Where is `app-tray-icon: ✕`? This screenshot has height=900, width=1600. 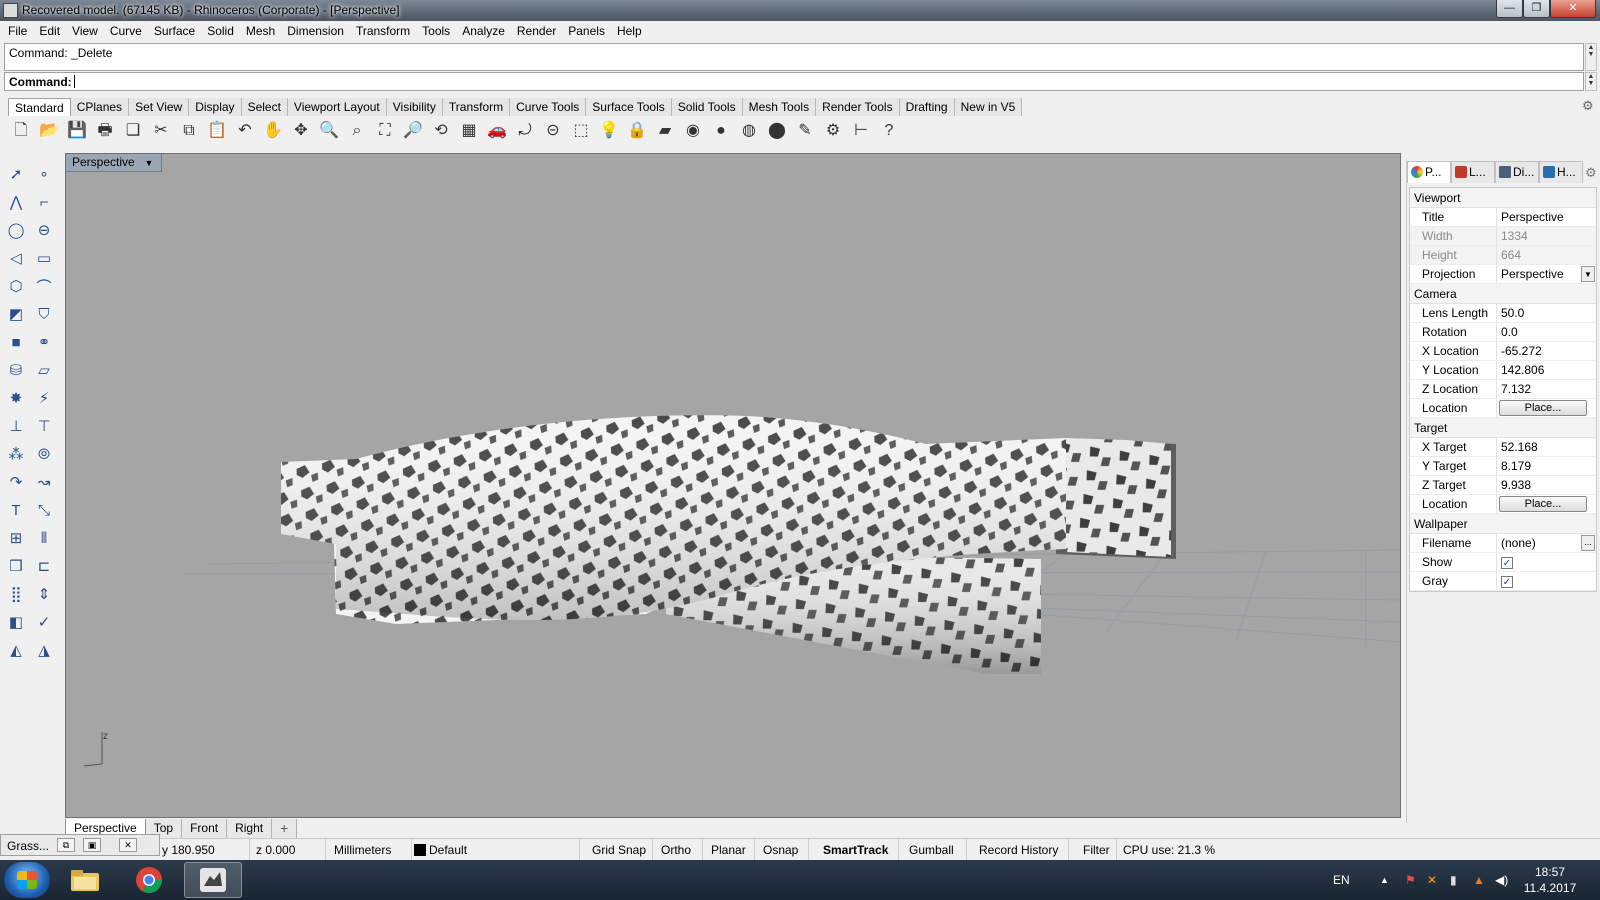
app-tray-icon: ✕ is located at coordinates (1432, 880).